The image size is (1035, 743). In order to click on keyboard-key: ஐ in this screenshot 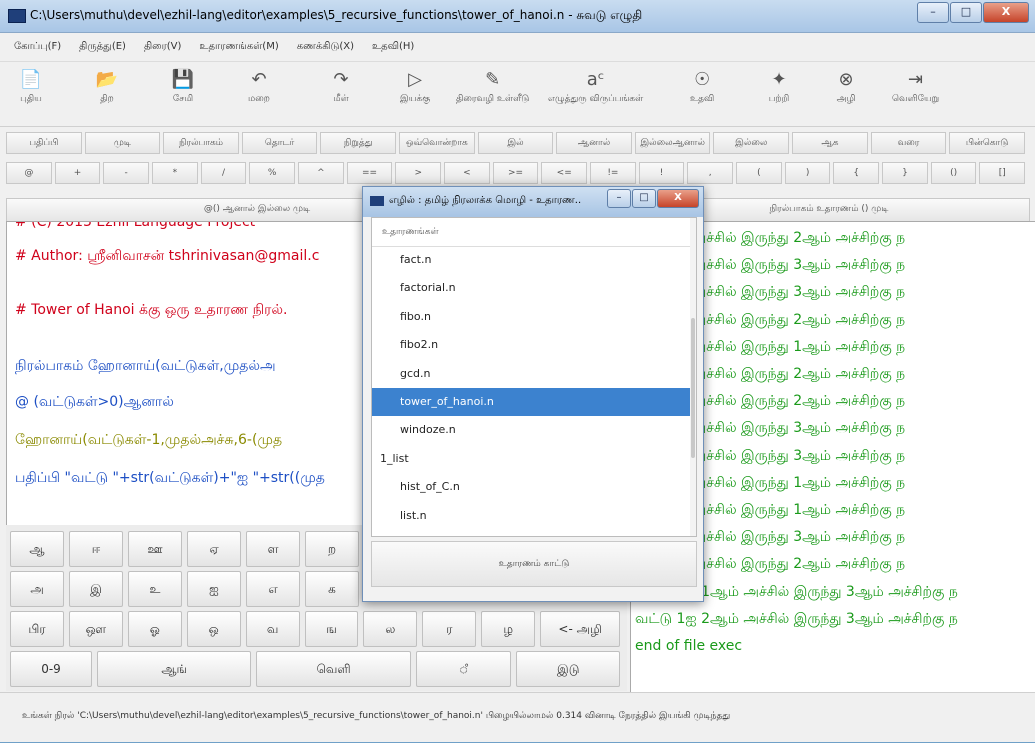, I will do `click(214, 589)`.